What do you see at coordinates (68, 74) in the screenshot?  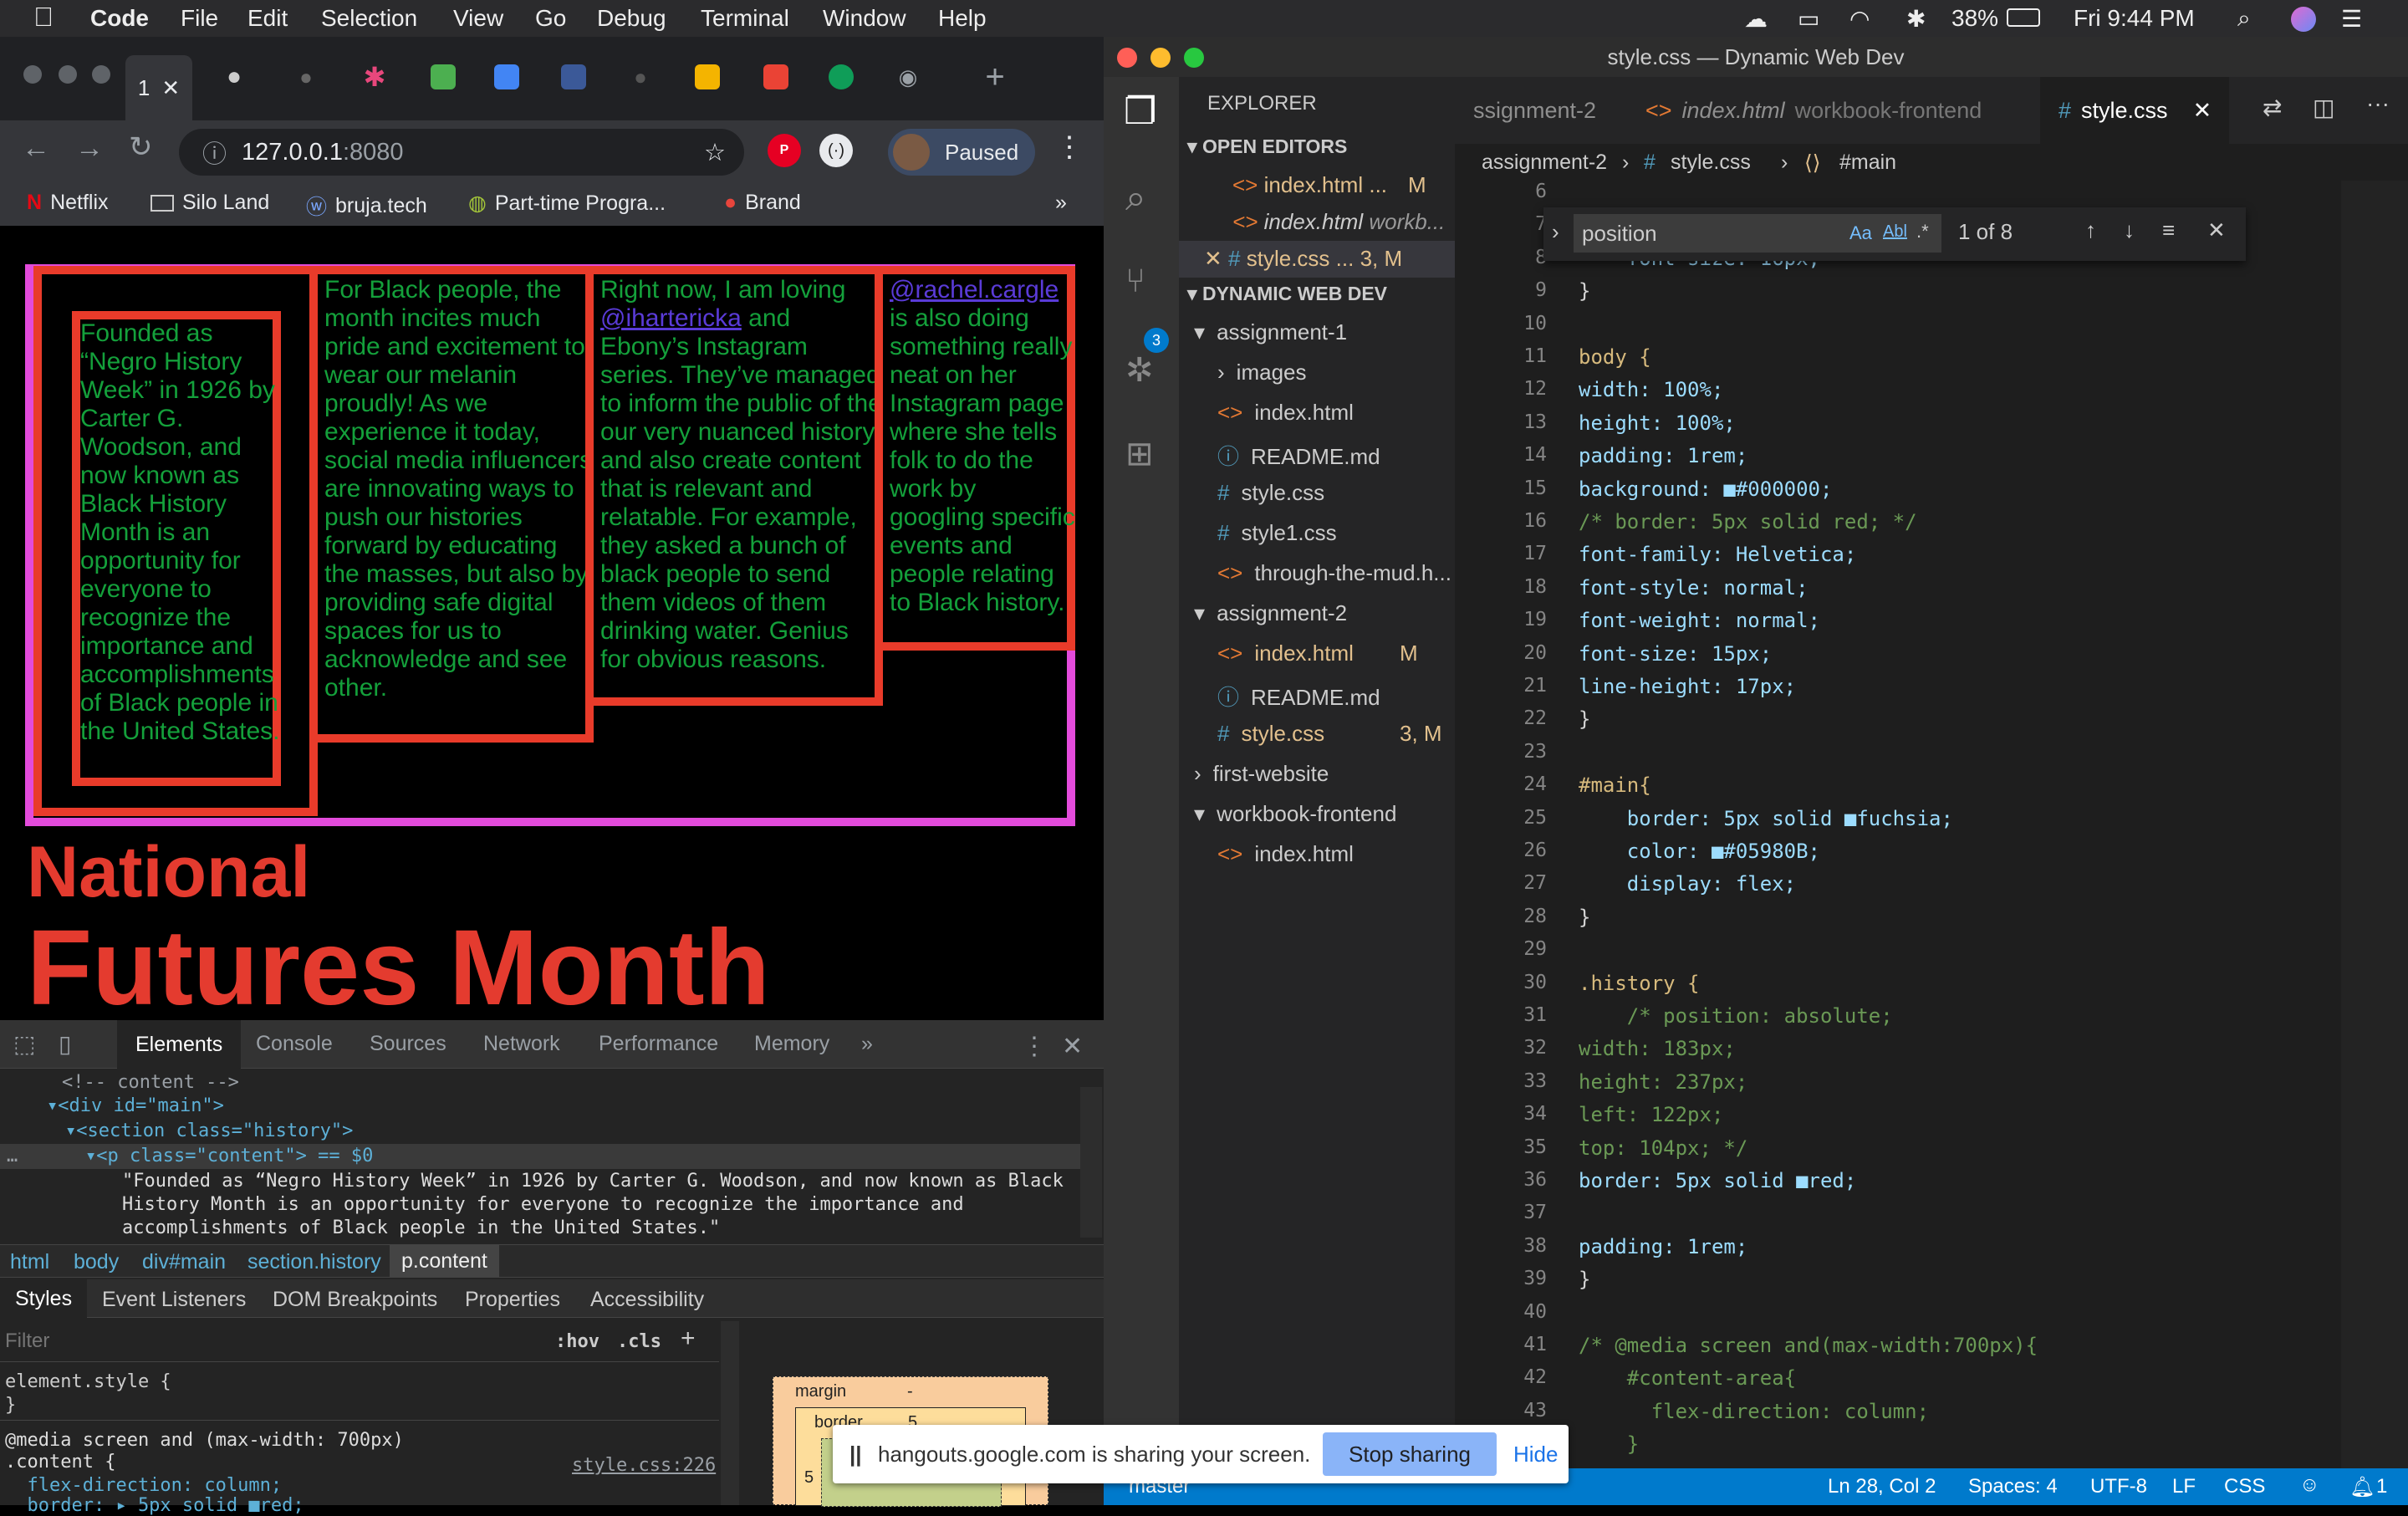 I see `minimize-window-button` at bounding box center [68, 74].